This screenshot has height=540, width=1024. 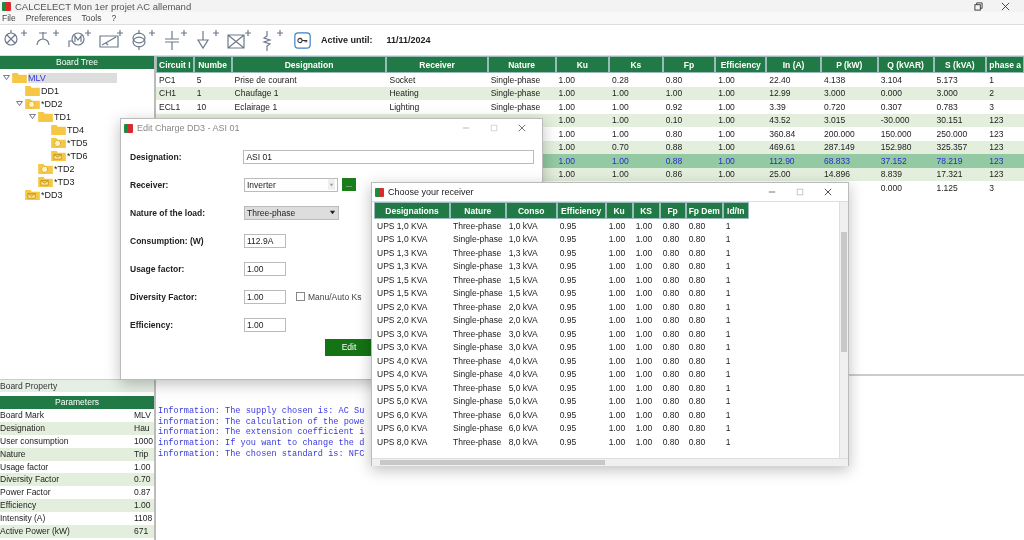 What do you see at coordinates (793, 64) in the screenshot?
I see `column-header: In (A)` at bounding box center [793, 64].